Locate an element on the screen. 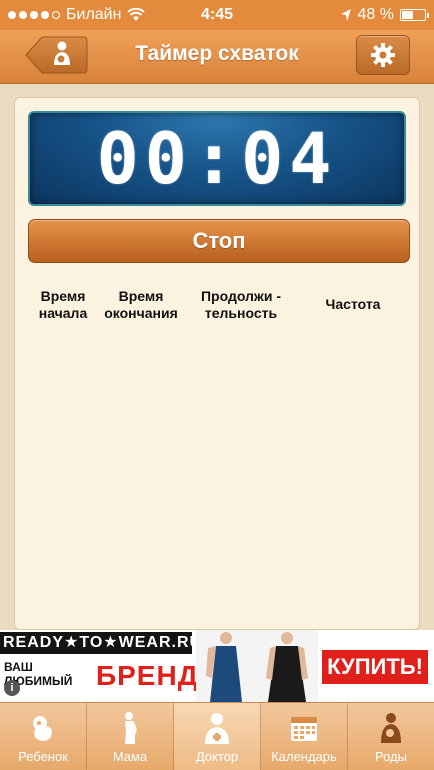 This screenshot has width=434, height=770. page-title: Таймер схваток is located at coordinates (217, 53).